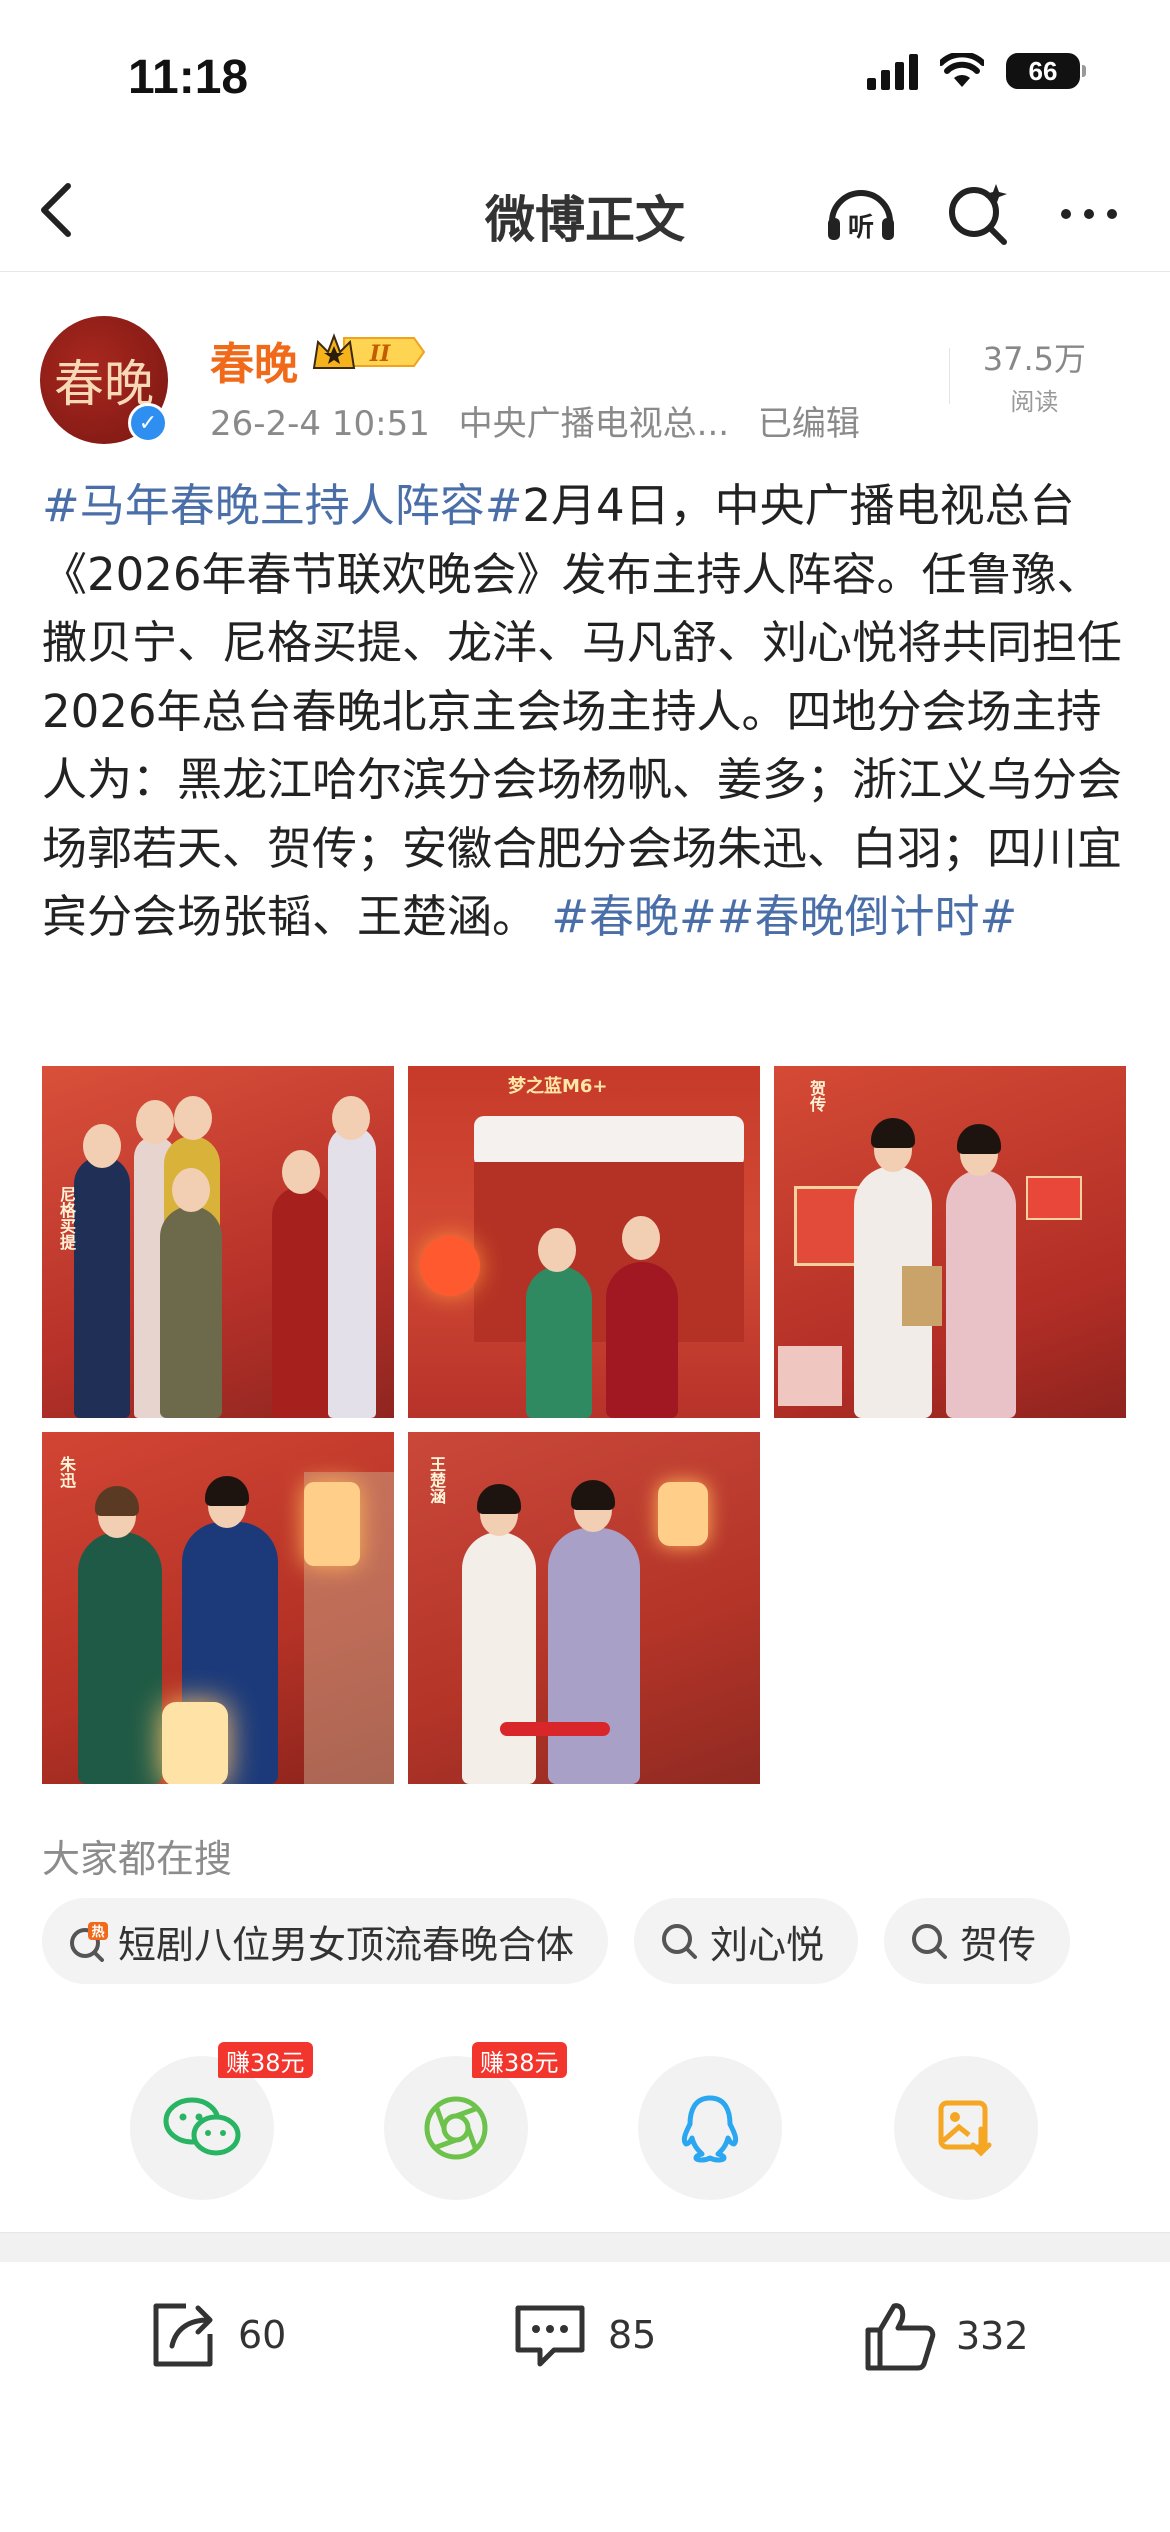 This screenshot has width=1170, height=2532. Describe the element at coordinates (97, 1932) in the screenshot. I see `svg-text: 热` at that location.